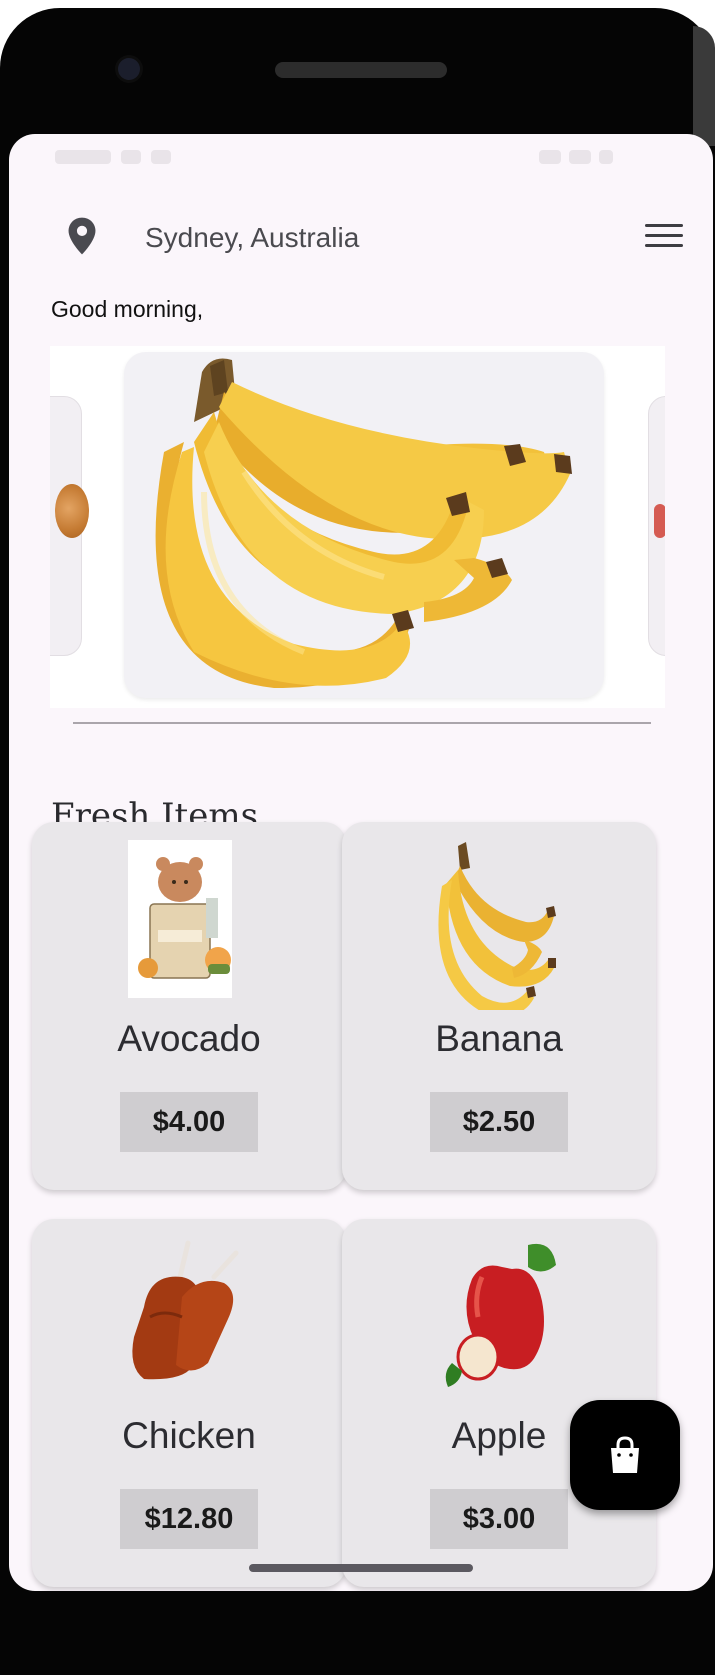 The height and width of the screenshot is (1675, 727). Describe the element at coordinates (72, 511) in the screenshot. I see `carousel-prev-image` at that location.